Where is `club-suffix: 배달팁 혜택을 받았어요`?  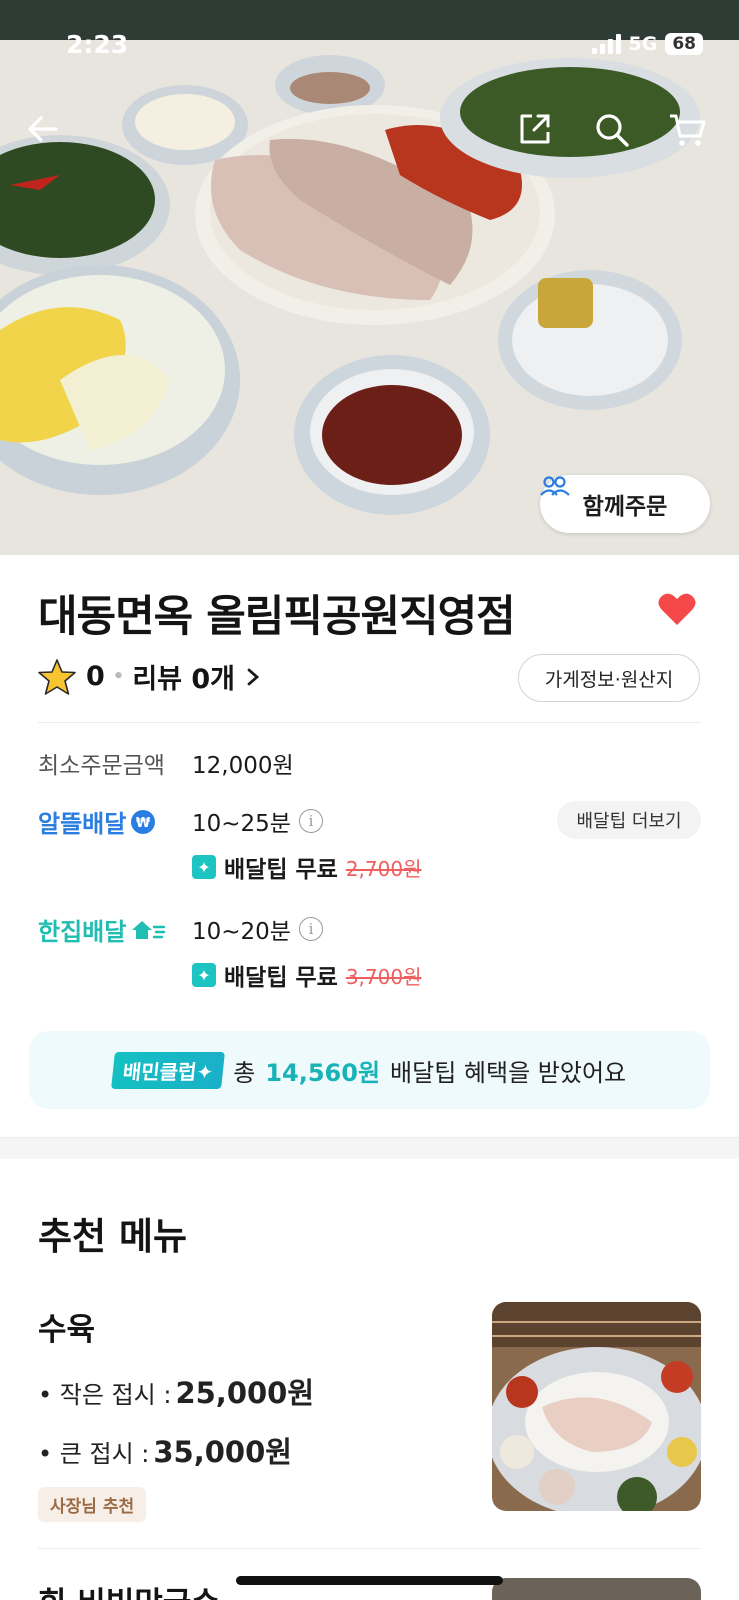
club-suffix: 배달팁 혜택을 받았어요 is located at coordinates (508, 1072).